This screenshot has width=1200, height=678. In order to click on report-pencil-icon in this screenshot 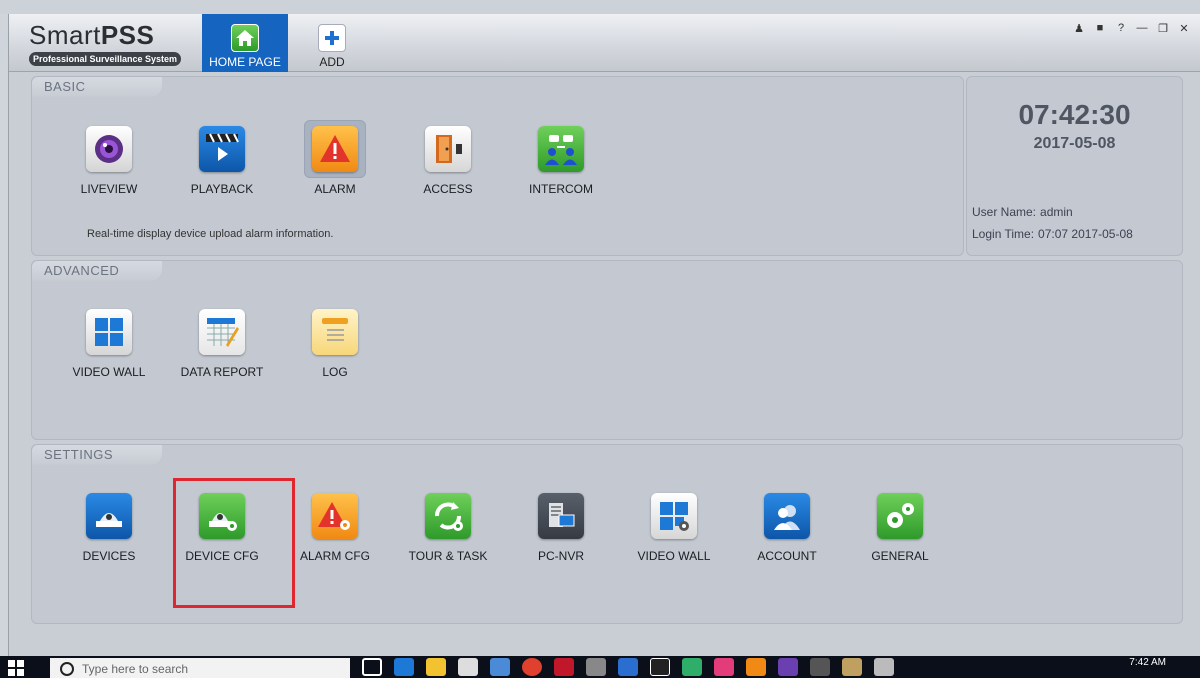, I will do `click(222, 332)`.